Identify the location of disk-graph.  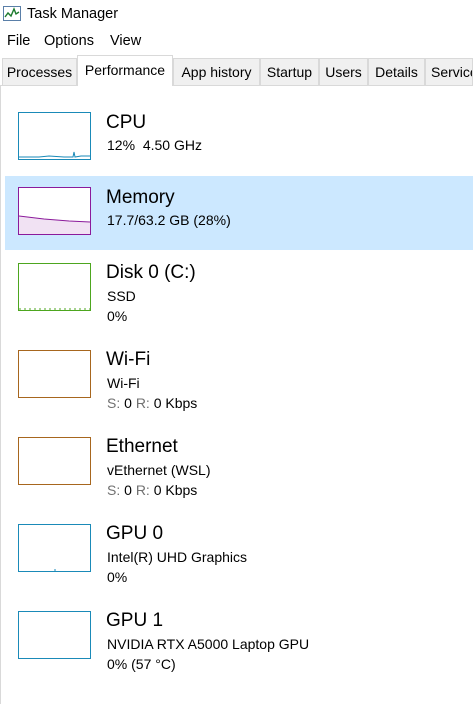
(54, 287).